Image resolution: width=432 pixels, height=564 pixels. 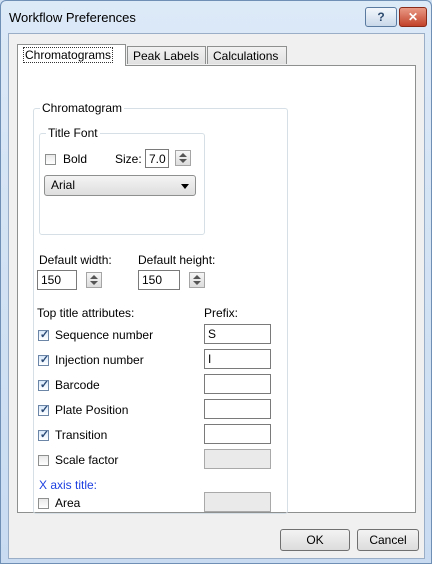 What do you see at coordinates (157, 158) in the screenshot?
I see `font-size-input: 7.0` at bounding box center [157, 158].